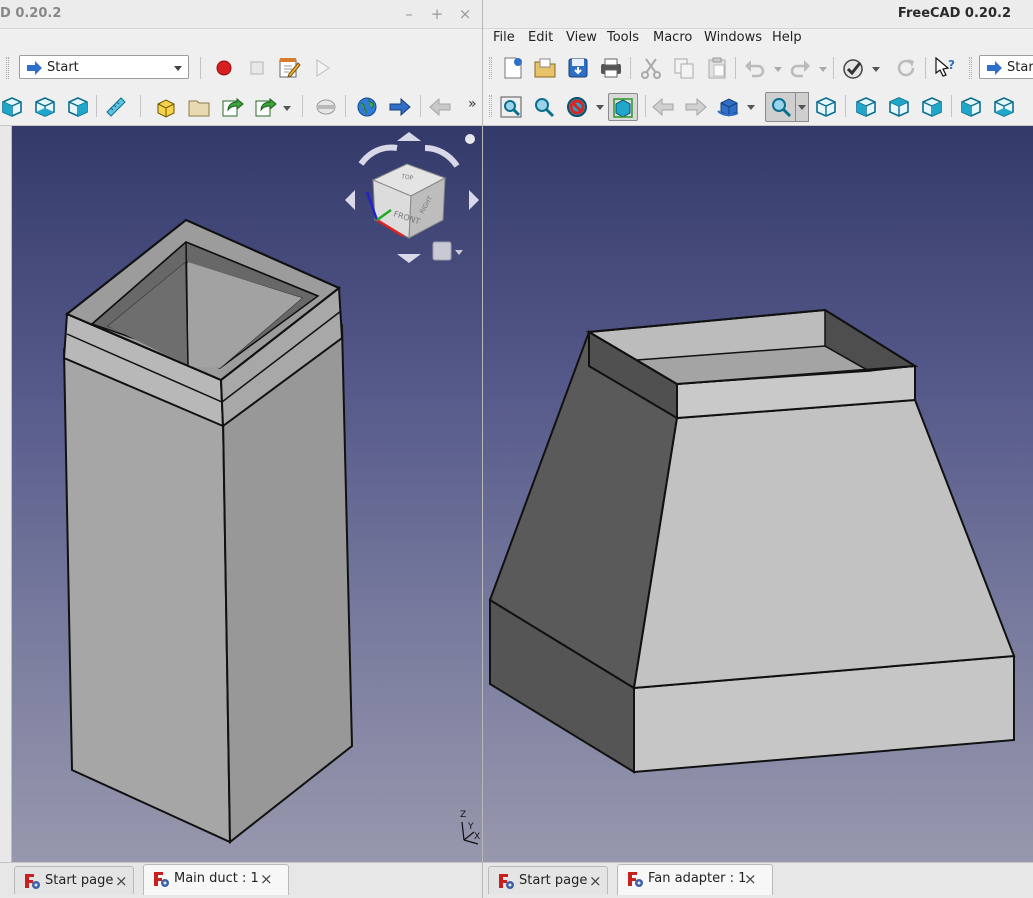 The width and height of the screenshot is (1033, 898). Describe the element at coordinates (577, 107) in the screenshot. I see `draw-style-button` at that location.